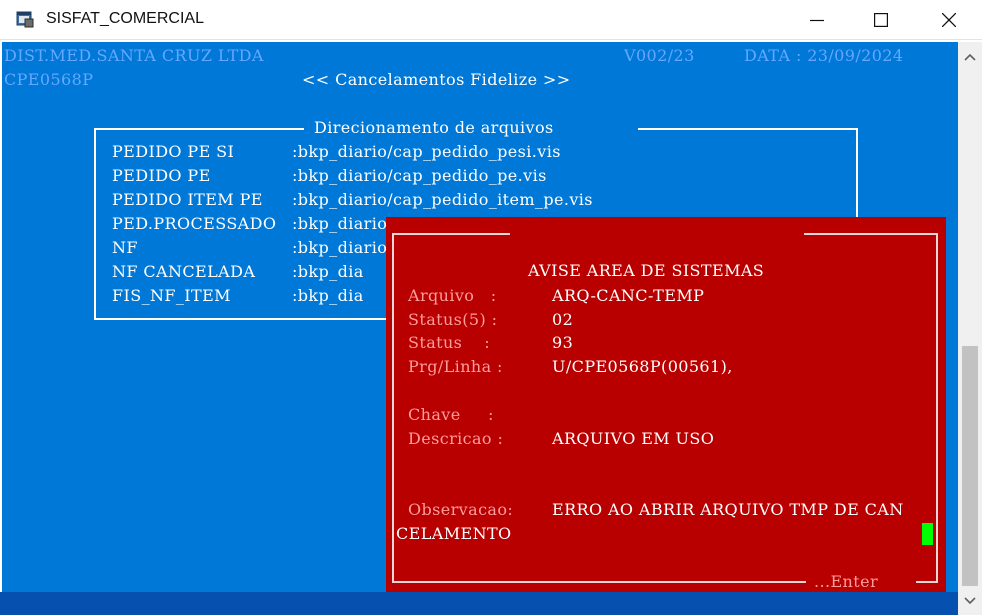 This screenshot has width=982, height=615. I want to click on file-path: :bkp_diario/cap_pedido_pesi.vis, so click(426, 151).